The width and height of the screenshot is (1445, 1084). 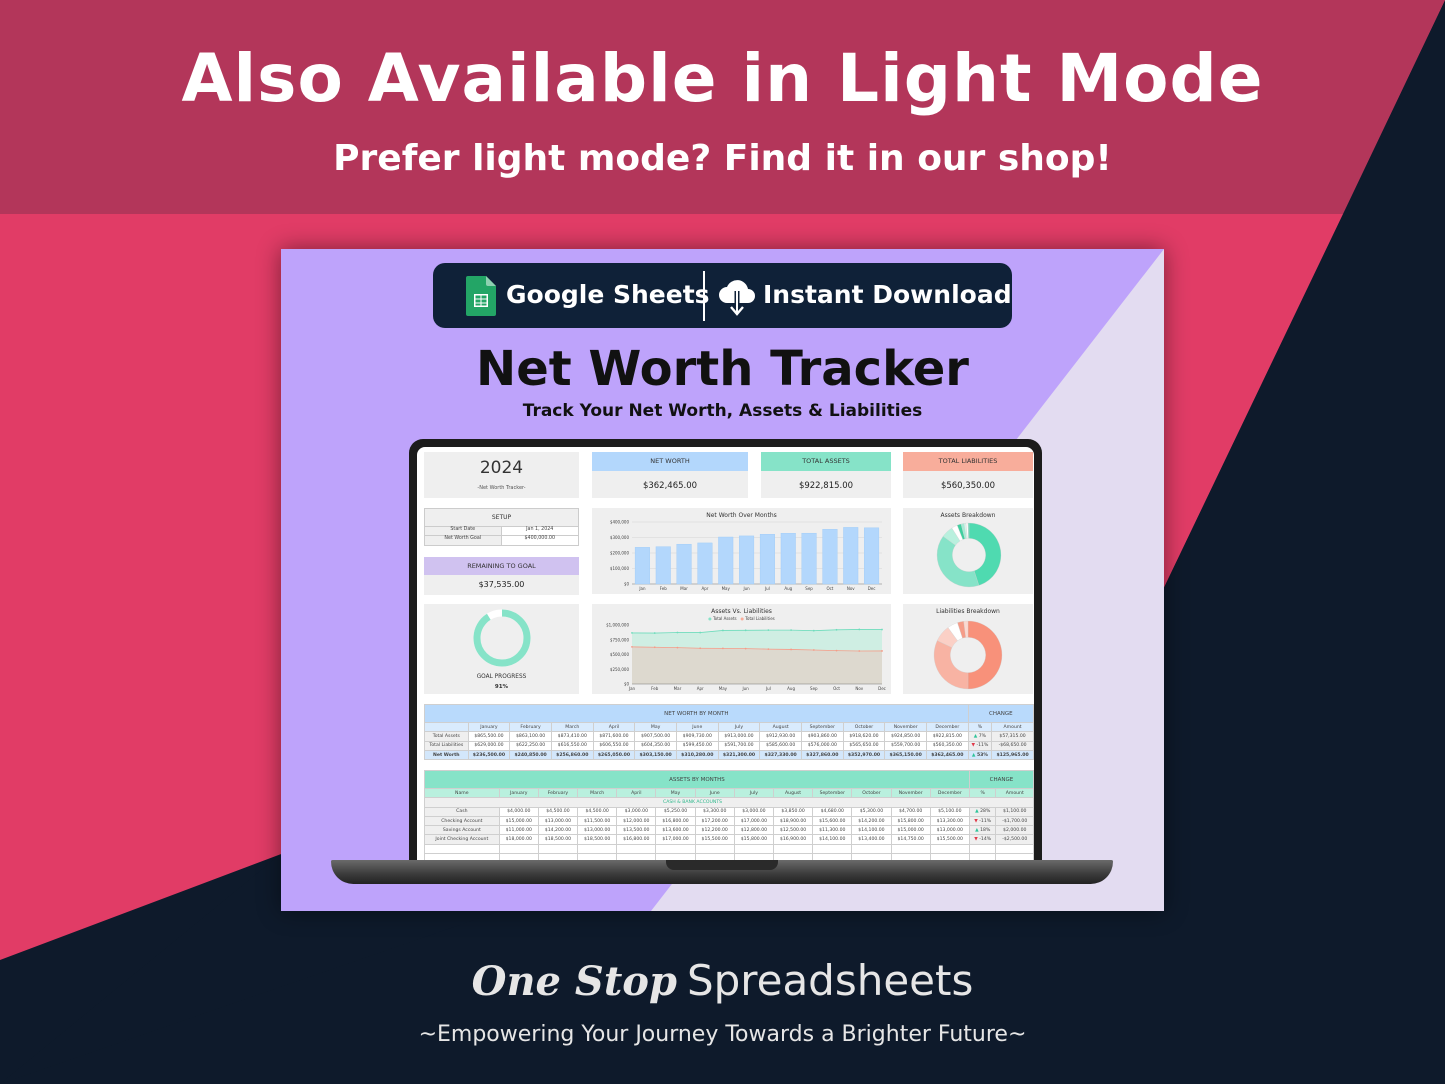 What do you see at coordinates (859, 688) in the screenshot?
I see `x-tick-label: Nov` at bounding box center [859, 688].